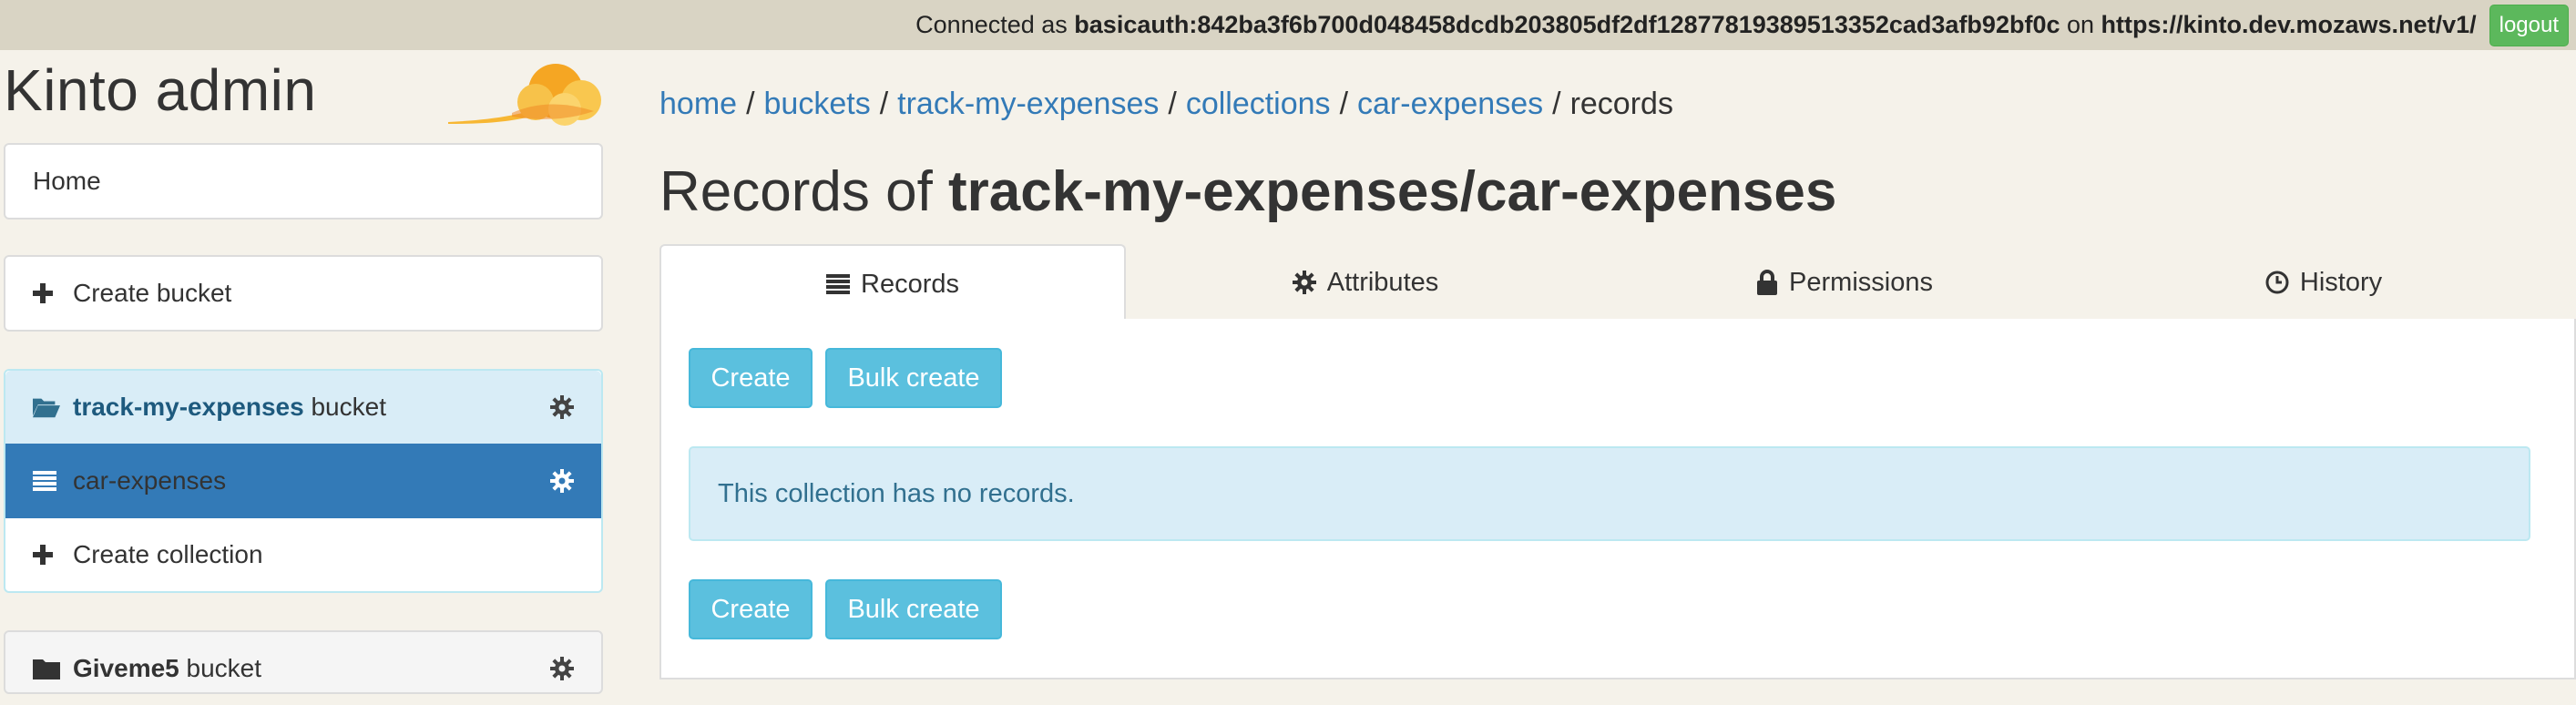  What do you see at coordinates (161, 90) in the screenshot?
I see `brand-title: Kinto admin` at bounding box center [161, 90].